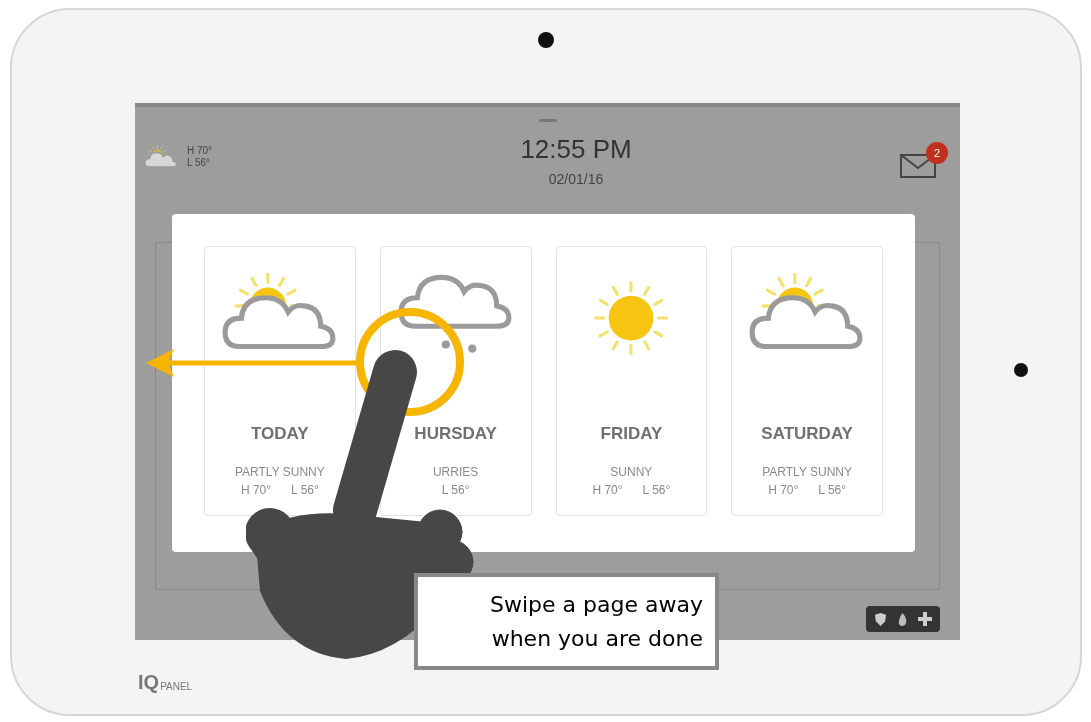  I want to click on clock-time: 12:55 PM, so click(576, 149).